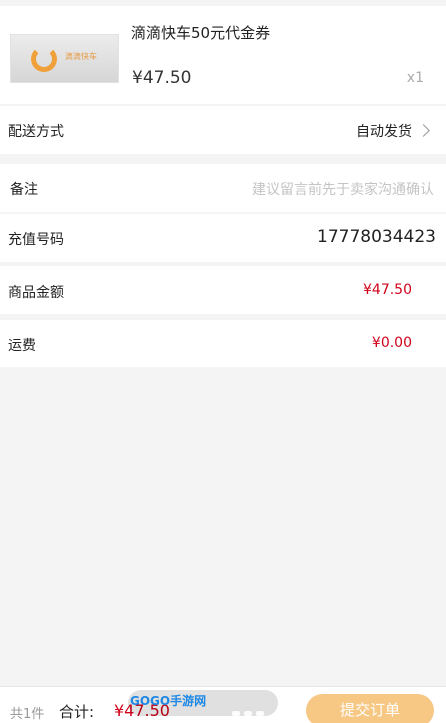 Image resolution: width=446 pixels, height=723 pixels. What do you see at coordinates (223, 130) in the screenshot?
I see `delivery-row: 配送方式 自动发货` at bounding box center [223, 130].